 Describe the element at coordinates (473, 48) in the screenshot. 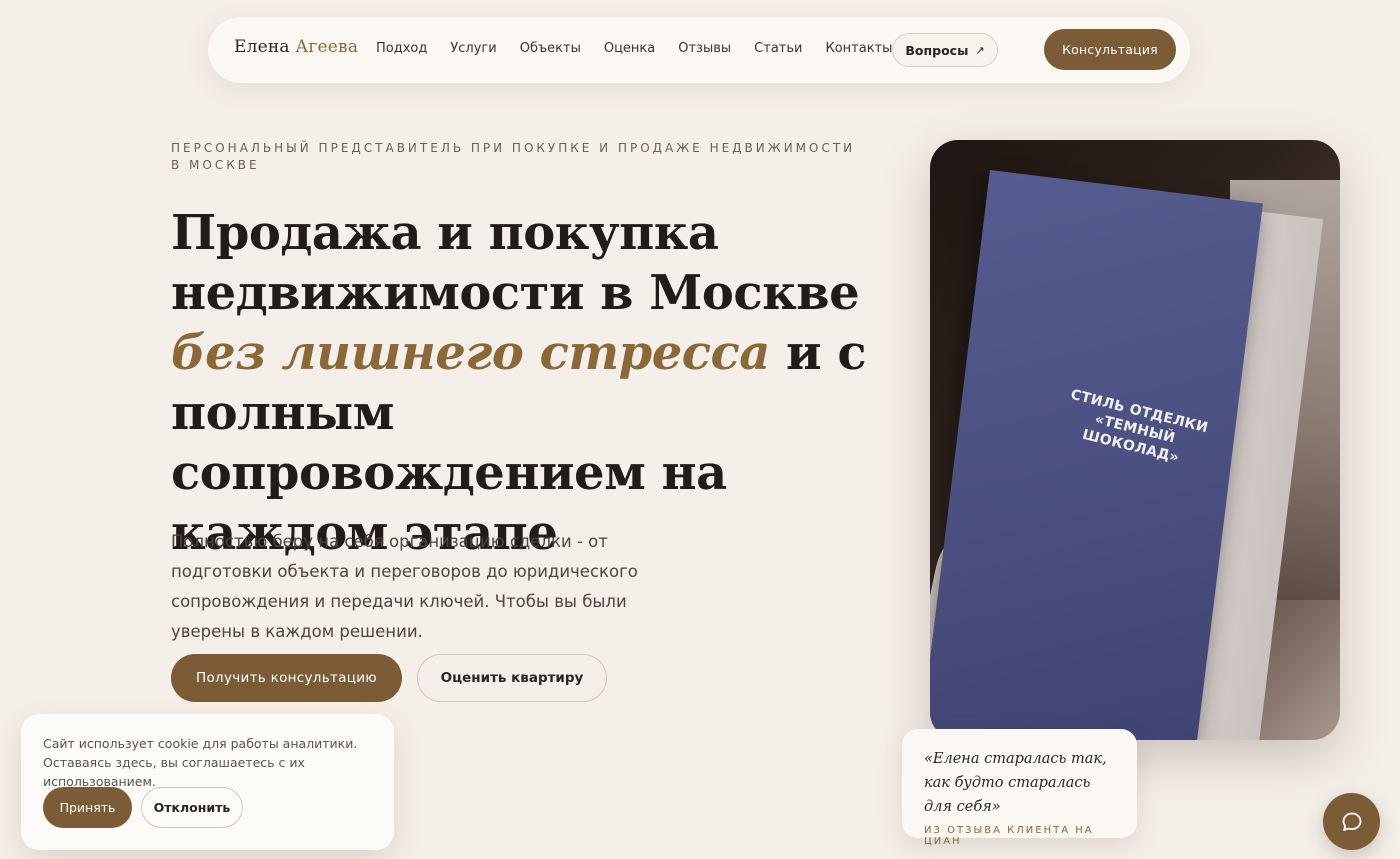

I see `nav-link-services: Услуги` at that location.